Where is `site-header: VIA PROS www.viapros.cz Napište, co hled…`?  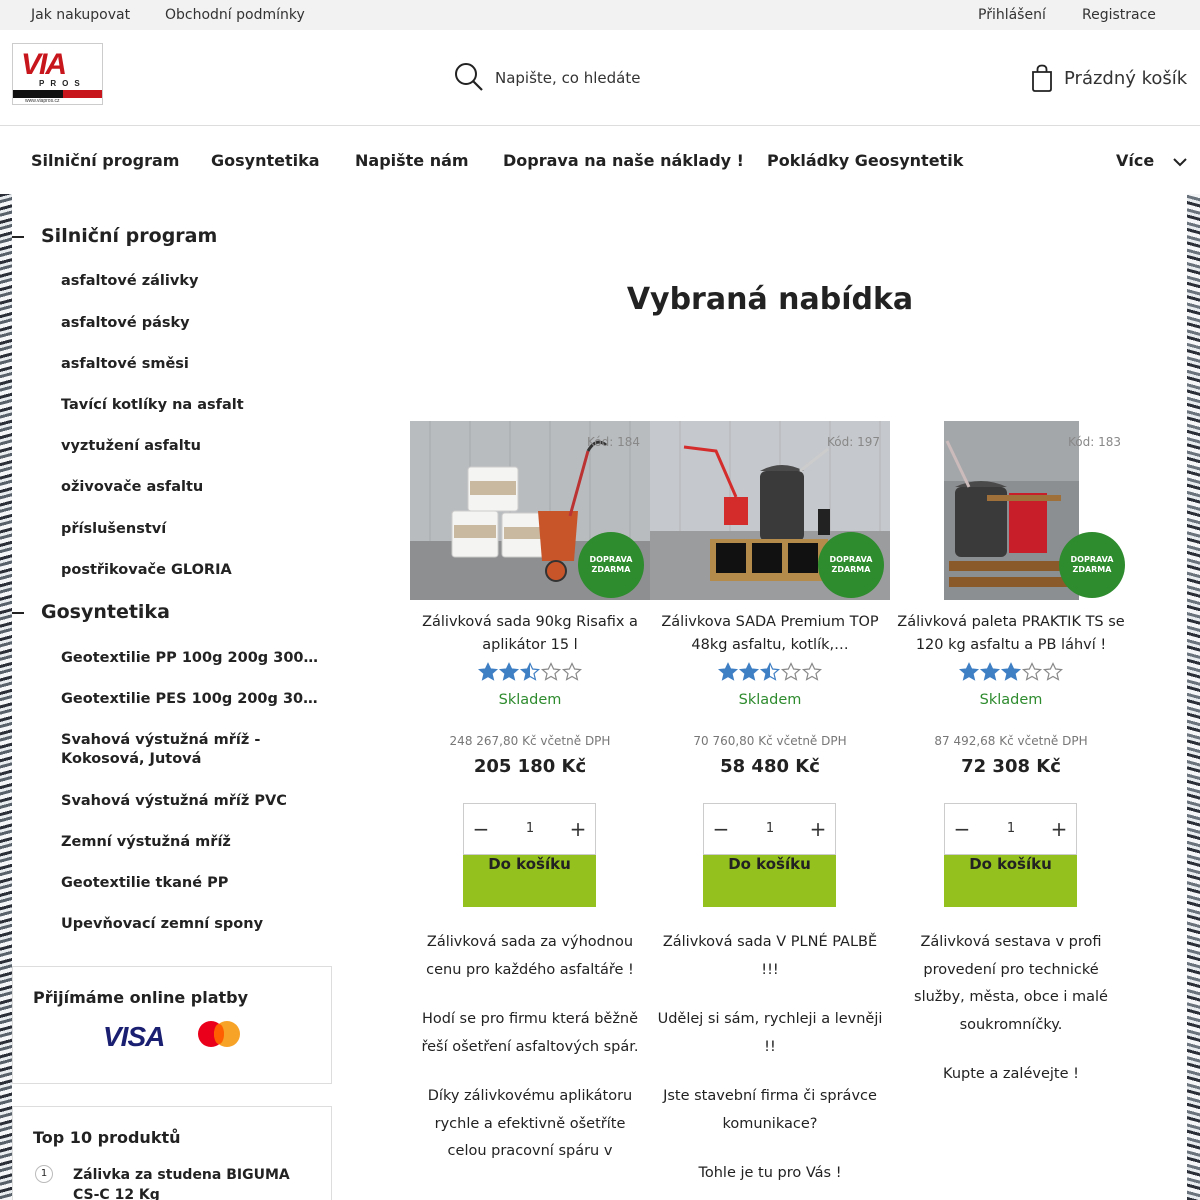 site-header: VIA PROS www.viapros.cz Napište, co hled… is located at coordinates (600, 78).